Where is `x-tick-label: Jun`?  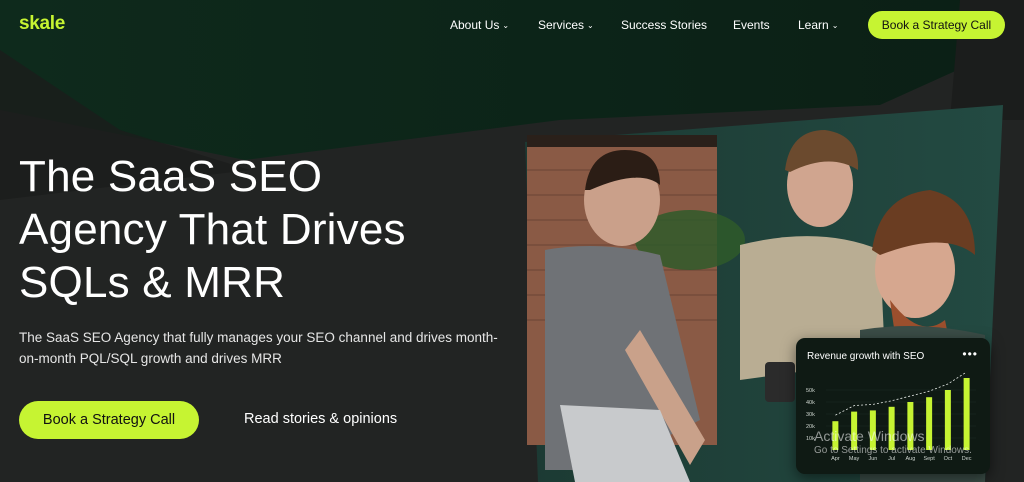 x-tick-label: Jun is located at coordinates (872, 459).